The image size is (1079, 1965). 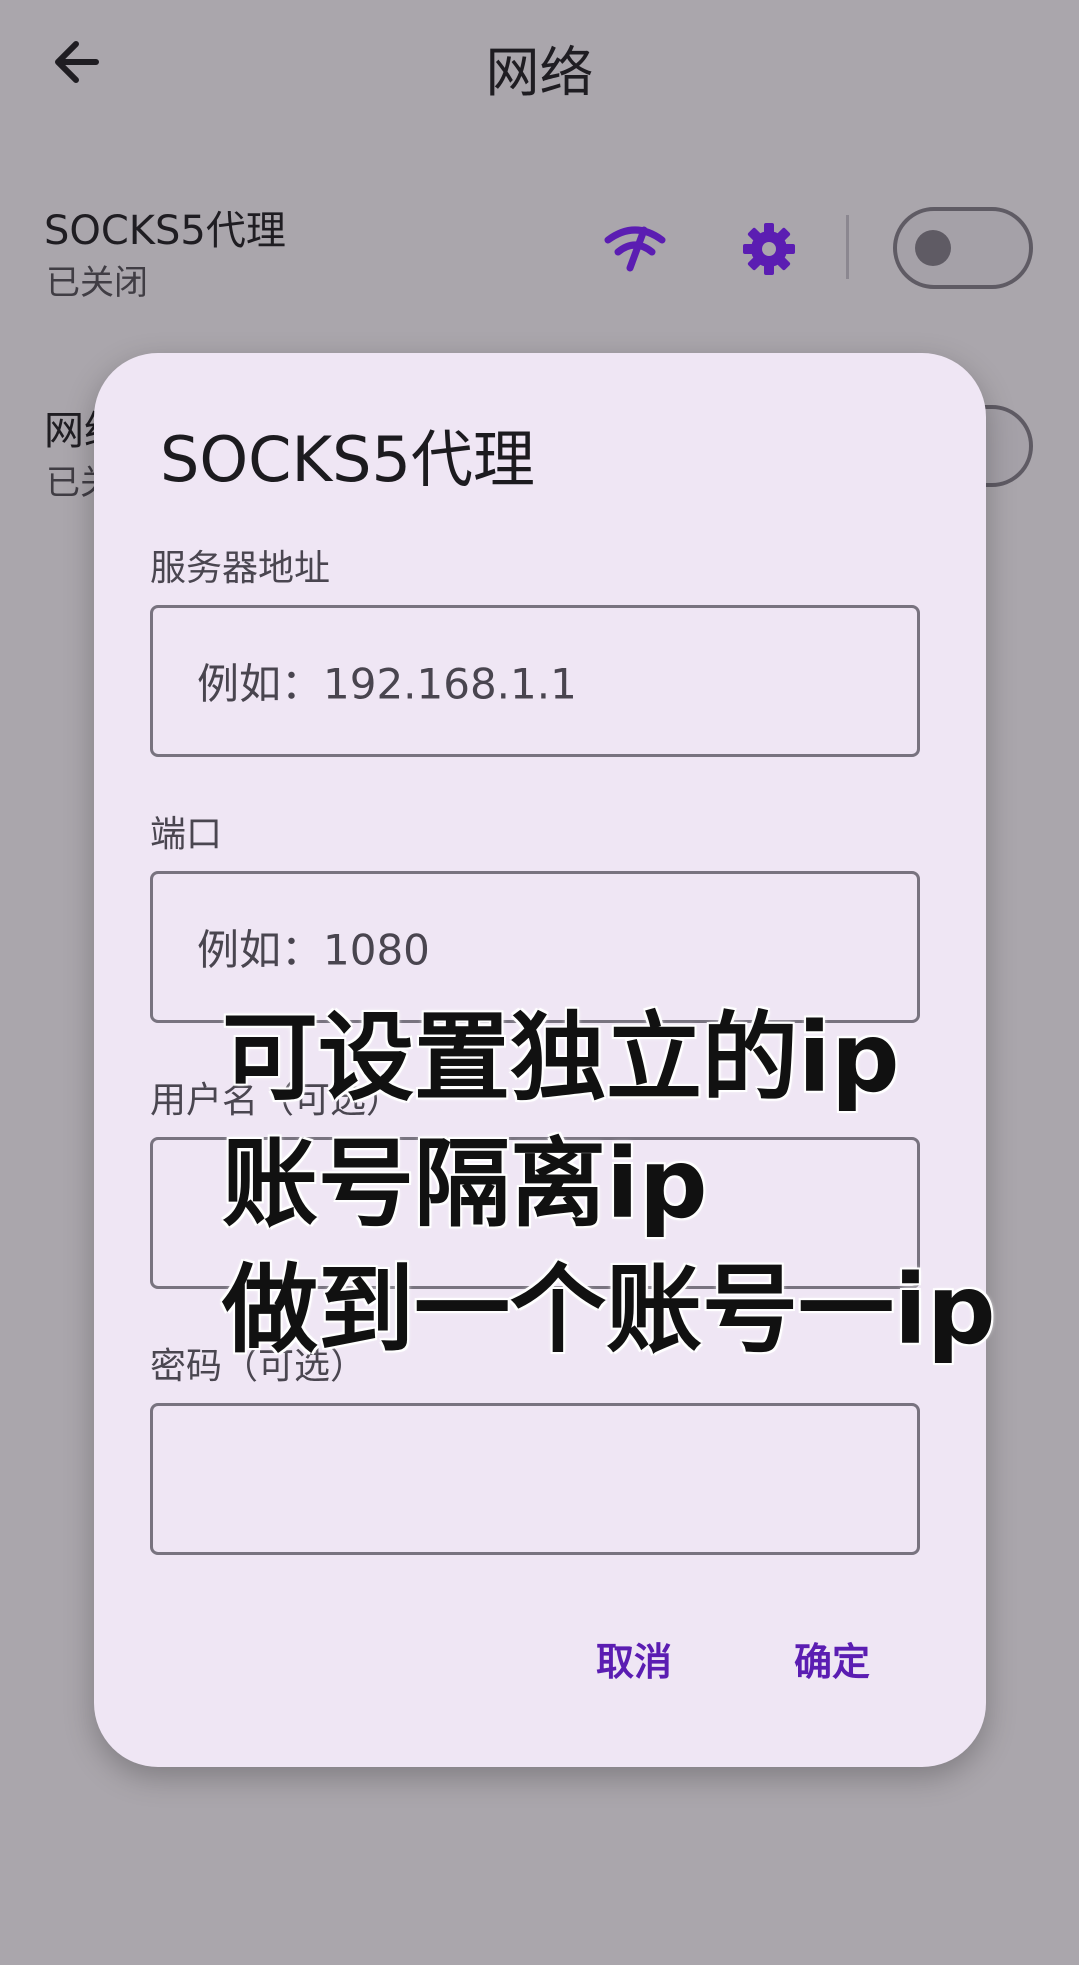 What do you see at coordinates (963, 248) in the screenshot?
I see `socks5-toggle` at bounding box center [963, 248].